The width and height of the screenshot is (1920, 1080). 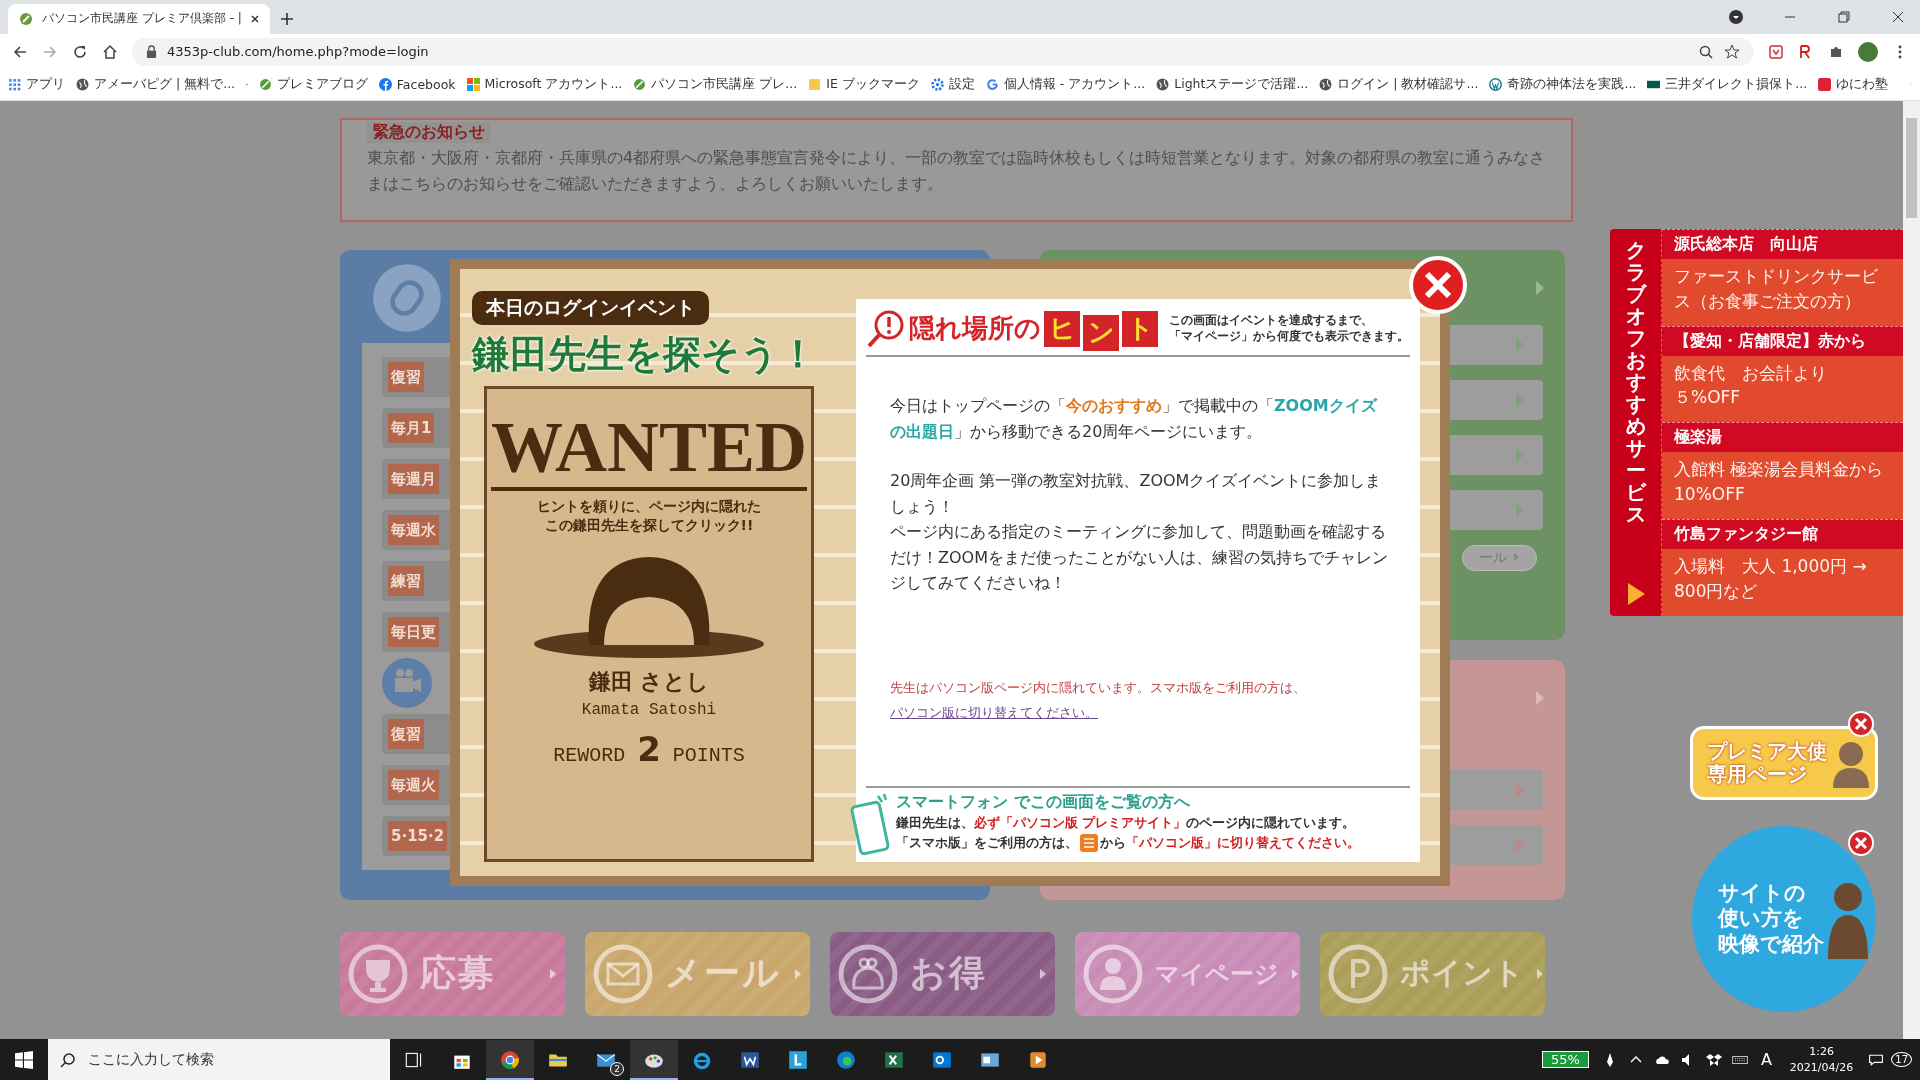 I want to click on close-icon, so click(x=254, y=18).